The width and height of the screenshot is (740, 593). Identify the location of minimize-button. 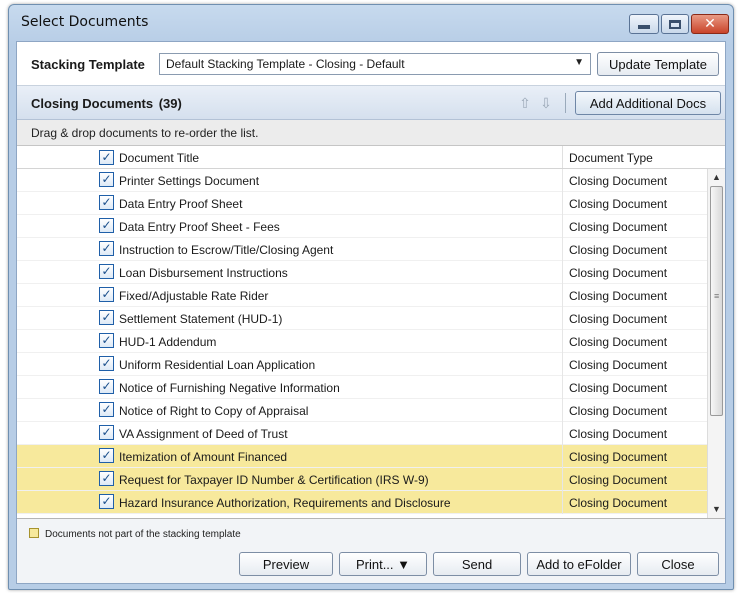
(644, 24).